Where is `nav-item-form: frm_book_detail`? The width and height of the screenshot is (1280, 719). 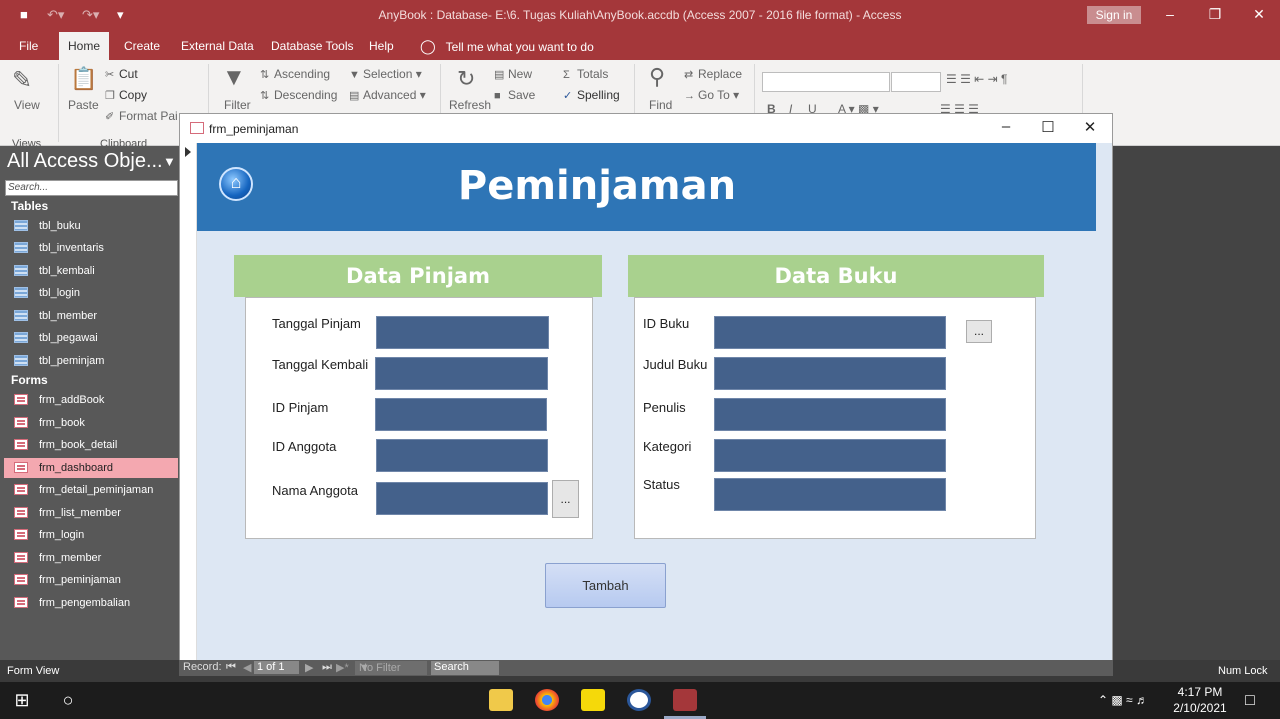 nav-item-form: frm_book_detail is located at coordinates (91, 445).